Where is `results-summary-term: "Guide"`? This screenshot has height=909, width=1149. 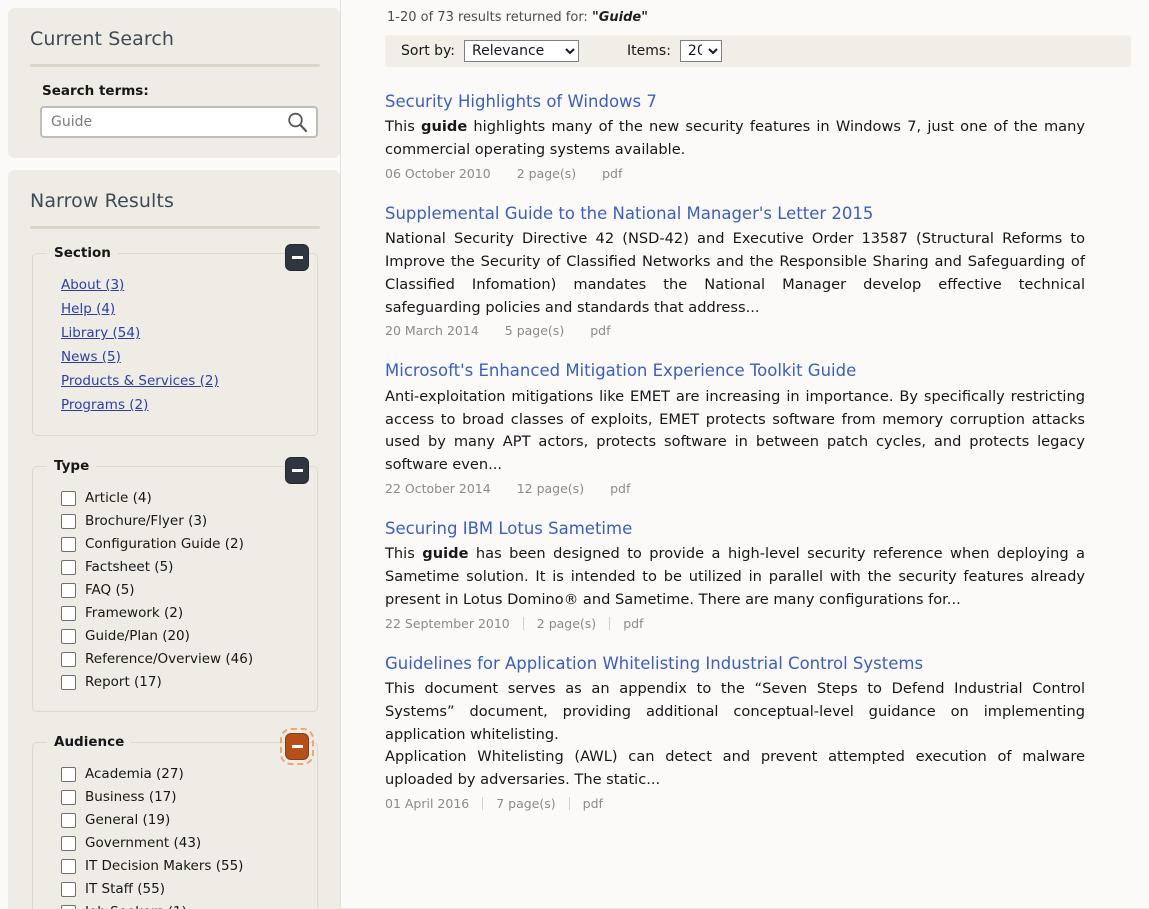 results-summary-term: "Guide" is located at coordinates (620, 17).